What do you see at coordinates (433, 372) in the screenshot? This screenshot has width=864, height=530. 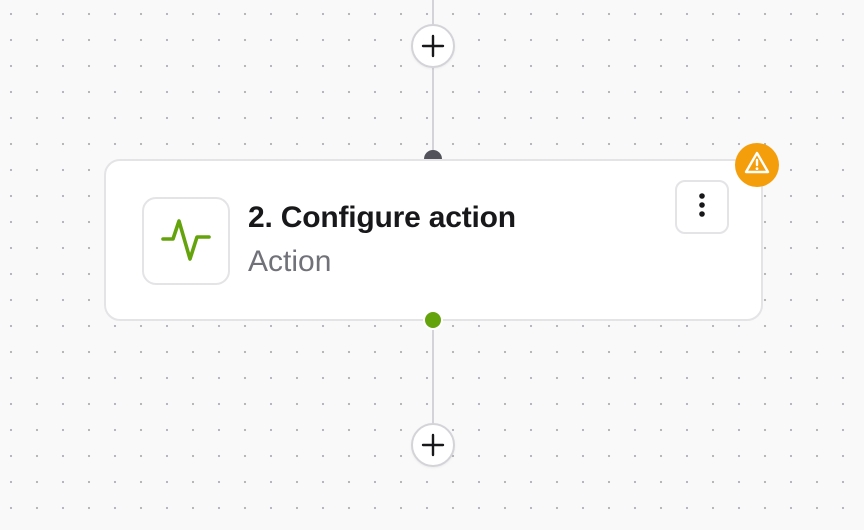 I see `connector-node-to-bottom` at bounding box center [433, 372].